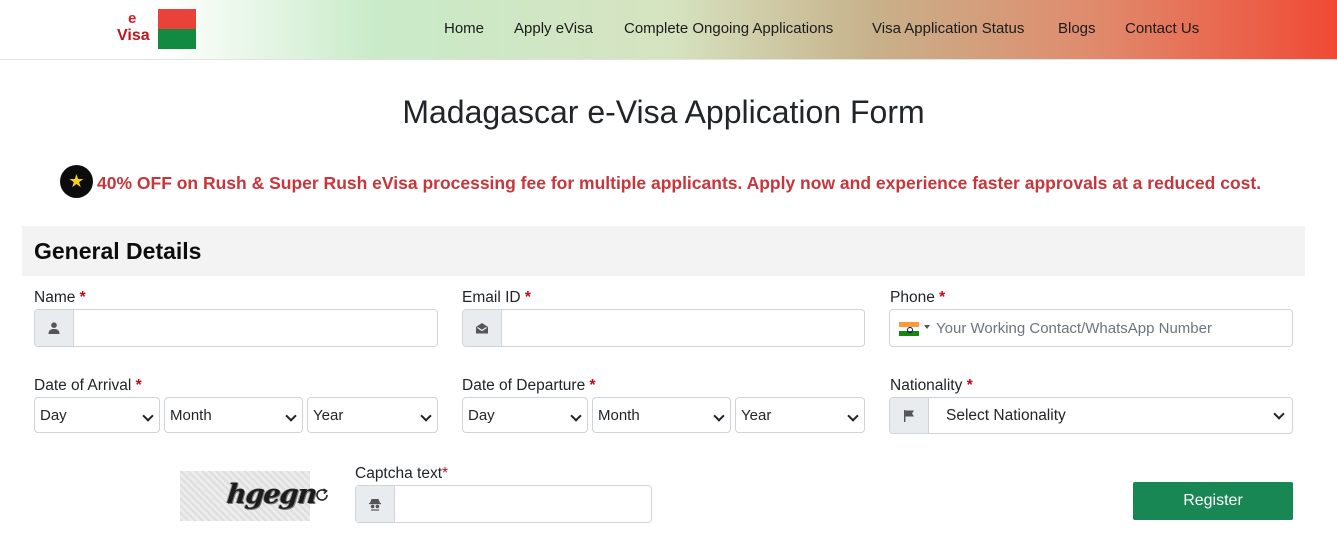 The height and width of the screenshot is (545, 1337). What do you see at coordinates (76, 181) in the screenshot?
I see `star-icon: ★` at bounding box center [76, 181].